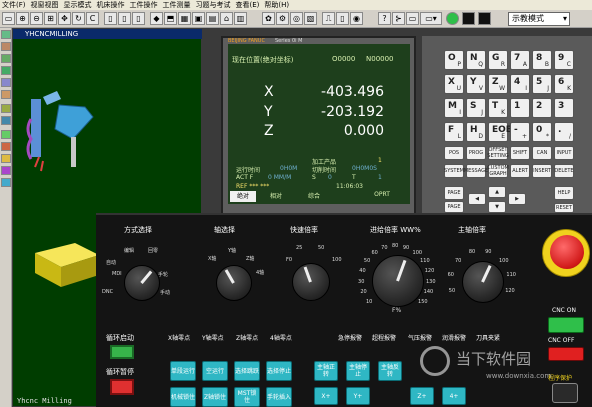  What do you see at coordinates (14, 5) in the screenshot?
I see `menu-file: 文件(F)` at bounding box center [14, 5].